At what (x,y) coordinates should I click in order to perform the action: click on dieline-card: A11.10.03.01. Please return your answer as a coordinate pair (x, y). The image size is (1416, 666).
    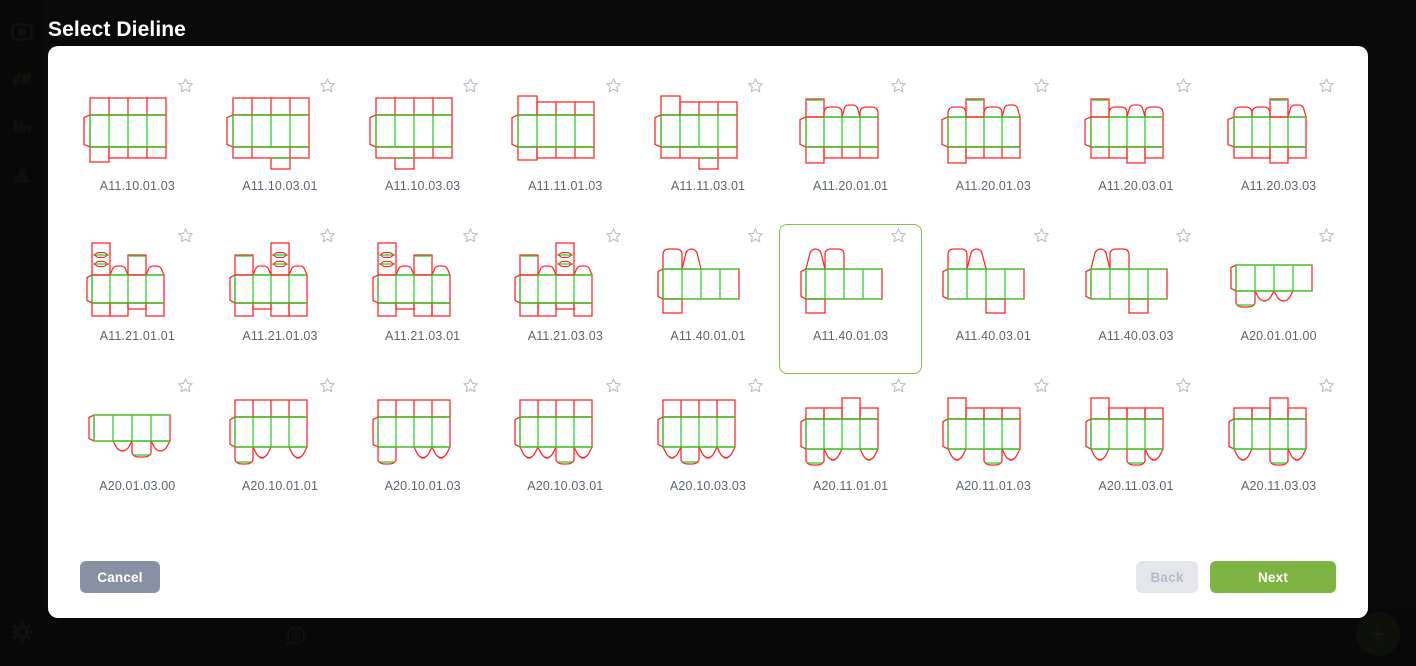
    Looking at the image, I should click on (280, 149).